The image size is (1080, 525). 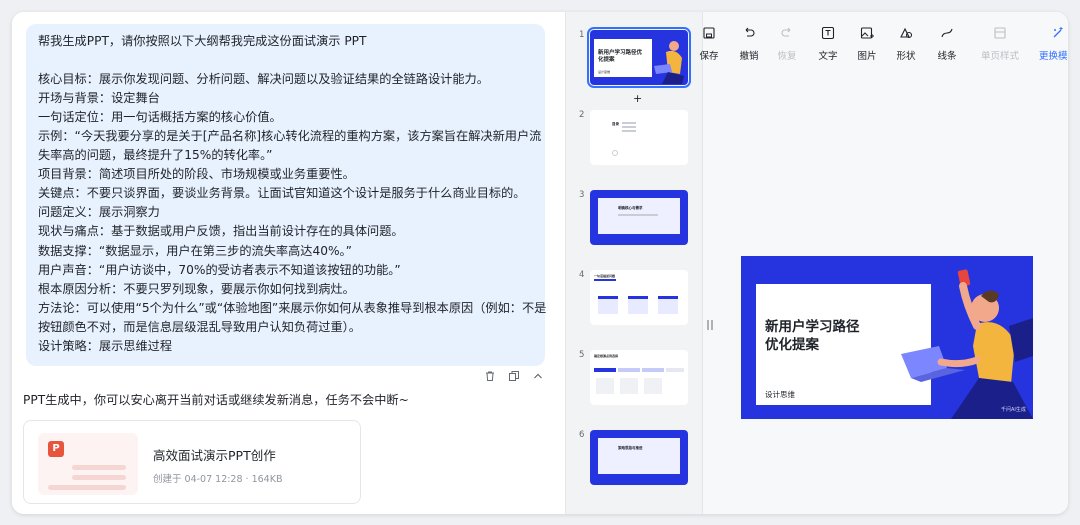 What do you see at coordinates (906, 33) in the screenshot?
I see `shape-icon` at bounding box center [906, 33].